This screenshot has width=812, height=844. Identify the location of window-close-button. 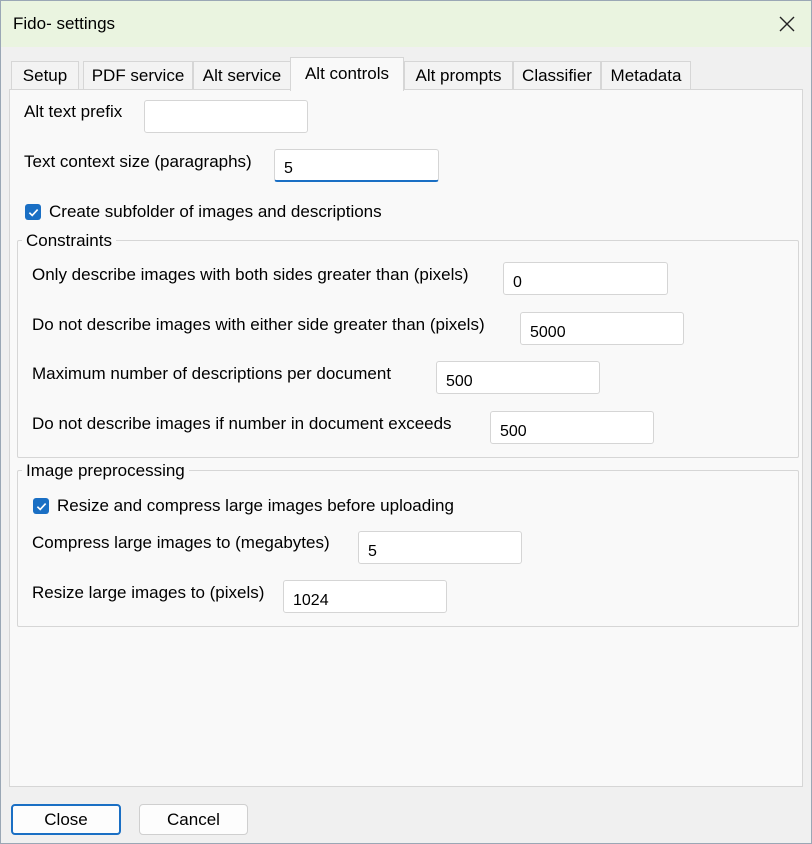
(787, 24).